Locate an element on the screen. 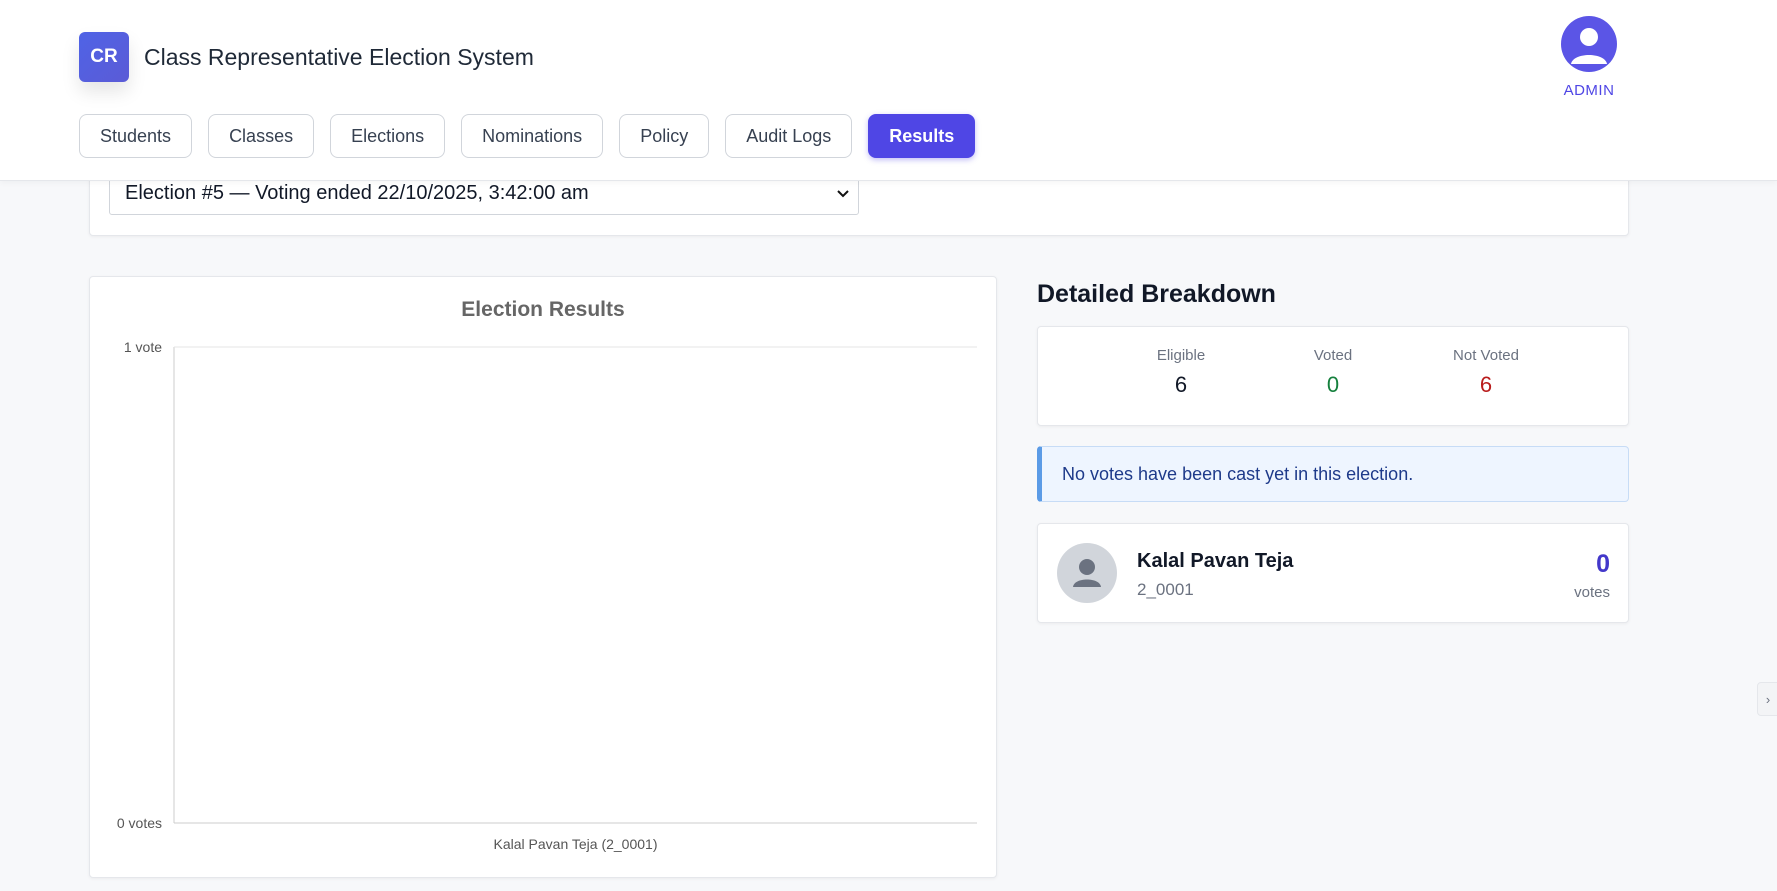 The image size is (1777, 891). candidate-name: Kalal Pavan Teja is located at coordinates (1215, 561).